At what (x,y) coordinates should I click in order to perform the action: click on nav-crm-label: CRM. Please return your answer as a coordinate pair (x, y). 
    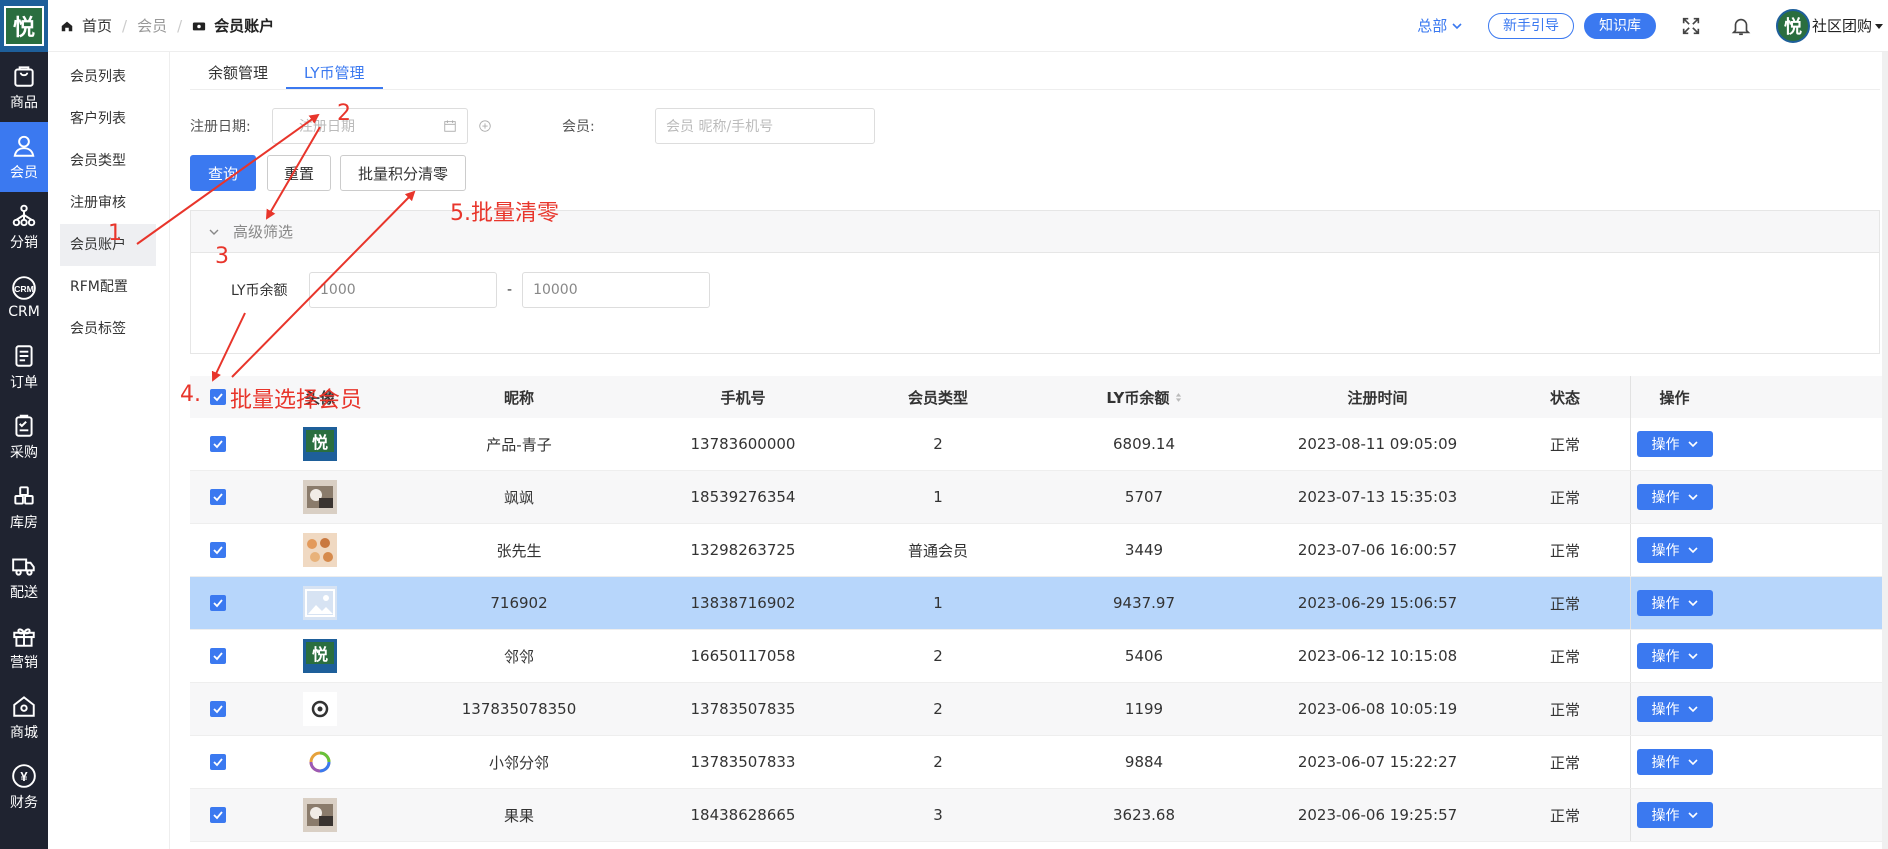
    Looking at the image, I should click on (24, 311).